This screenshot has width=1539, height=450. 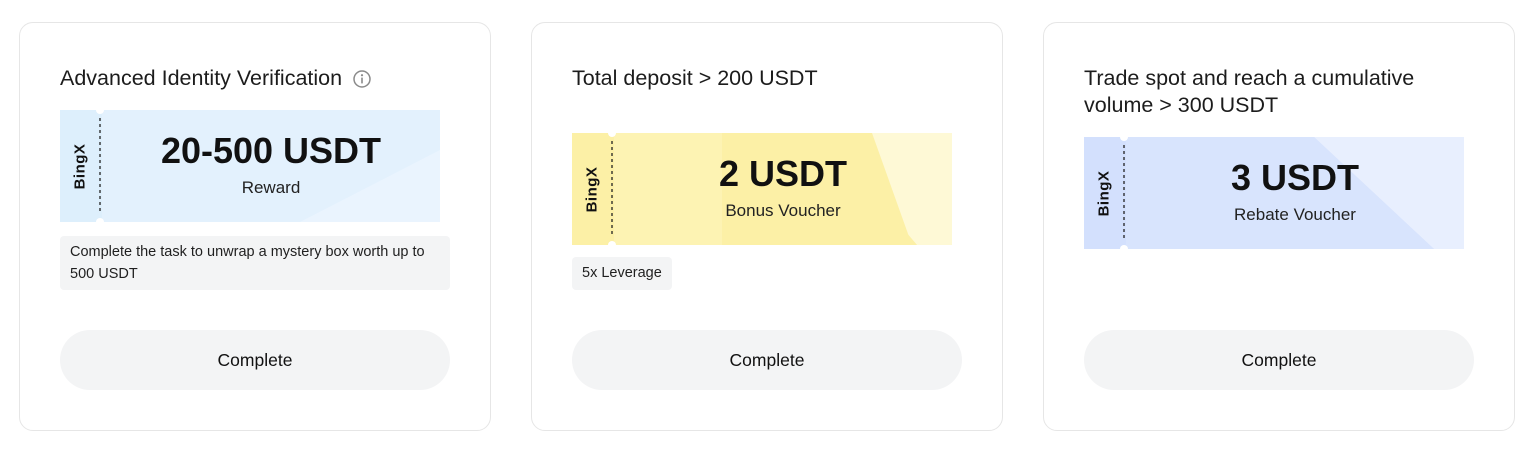 What do you see at coordinates (695, 78) in the screenshot?
I see `card-title-text: Total deposit > 200 USDT` at bounding box center [695, 78].